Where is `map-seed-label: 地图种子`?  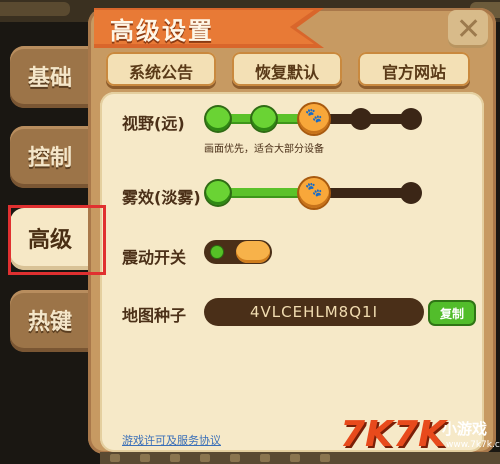
map-seed-label: 地图种子 is located at coordinates (154, 315).